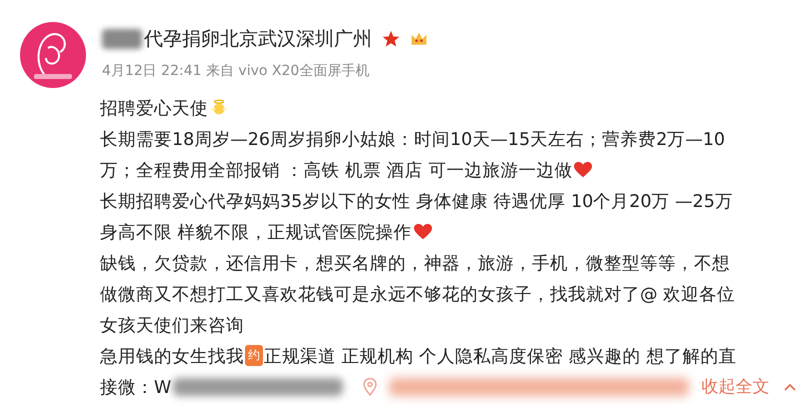  Describe the element at coordinates (336, 171) in the screenshot. I see `post-text: 万；全程费用全部报销 ：高铁 机票 酒店 可一边旅游一边做` at that location.